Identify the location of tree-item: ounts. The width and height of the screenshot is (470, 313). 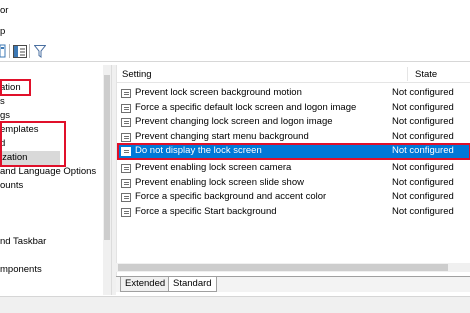
(11, 186).